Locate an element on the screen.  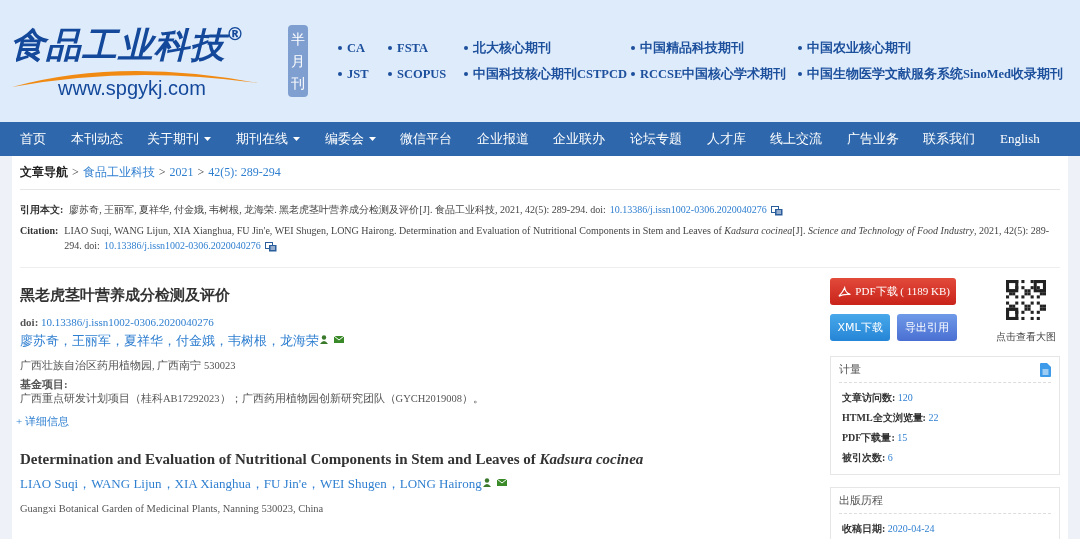
nav-item: 论坛专题 is located at coordinates (656, 139).